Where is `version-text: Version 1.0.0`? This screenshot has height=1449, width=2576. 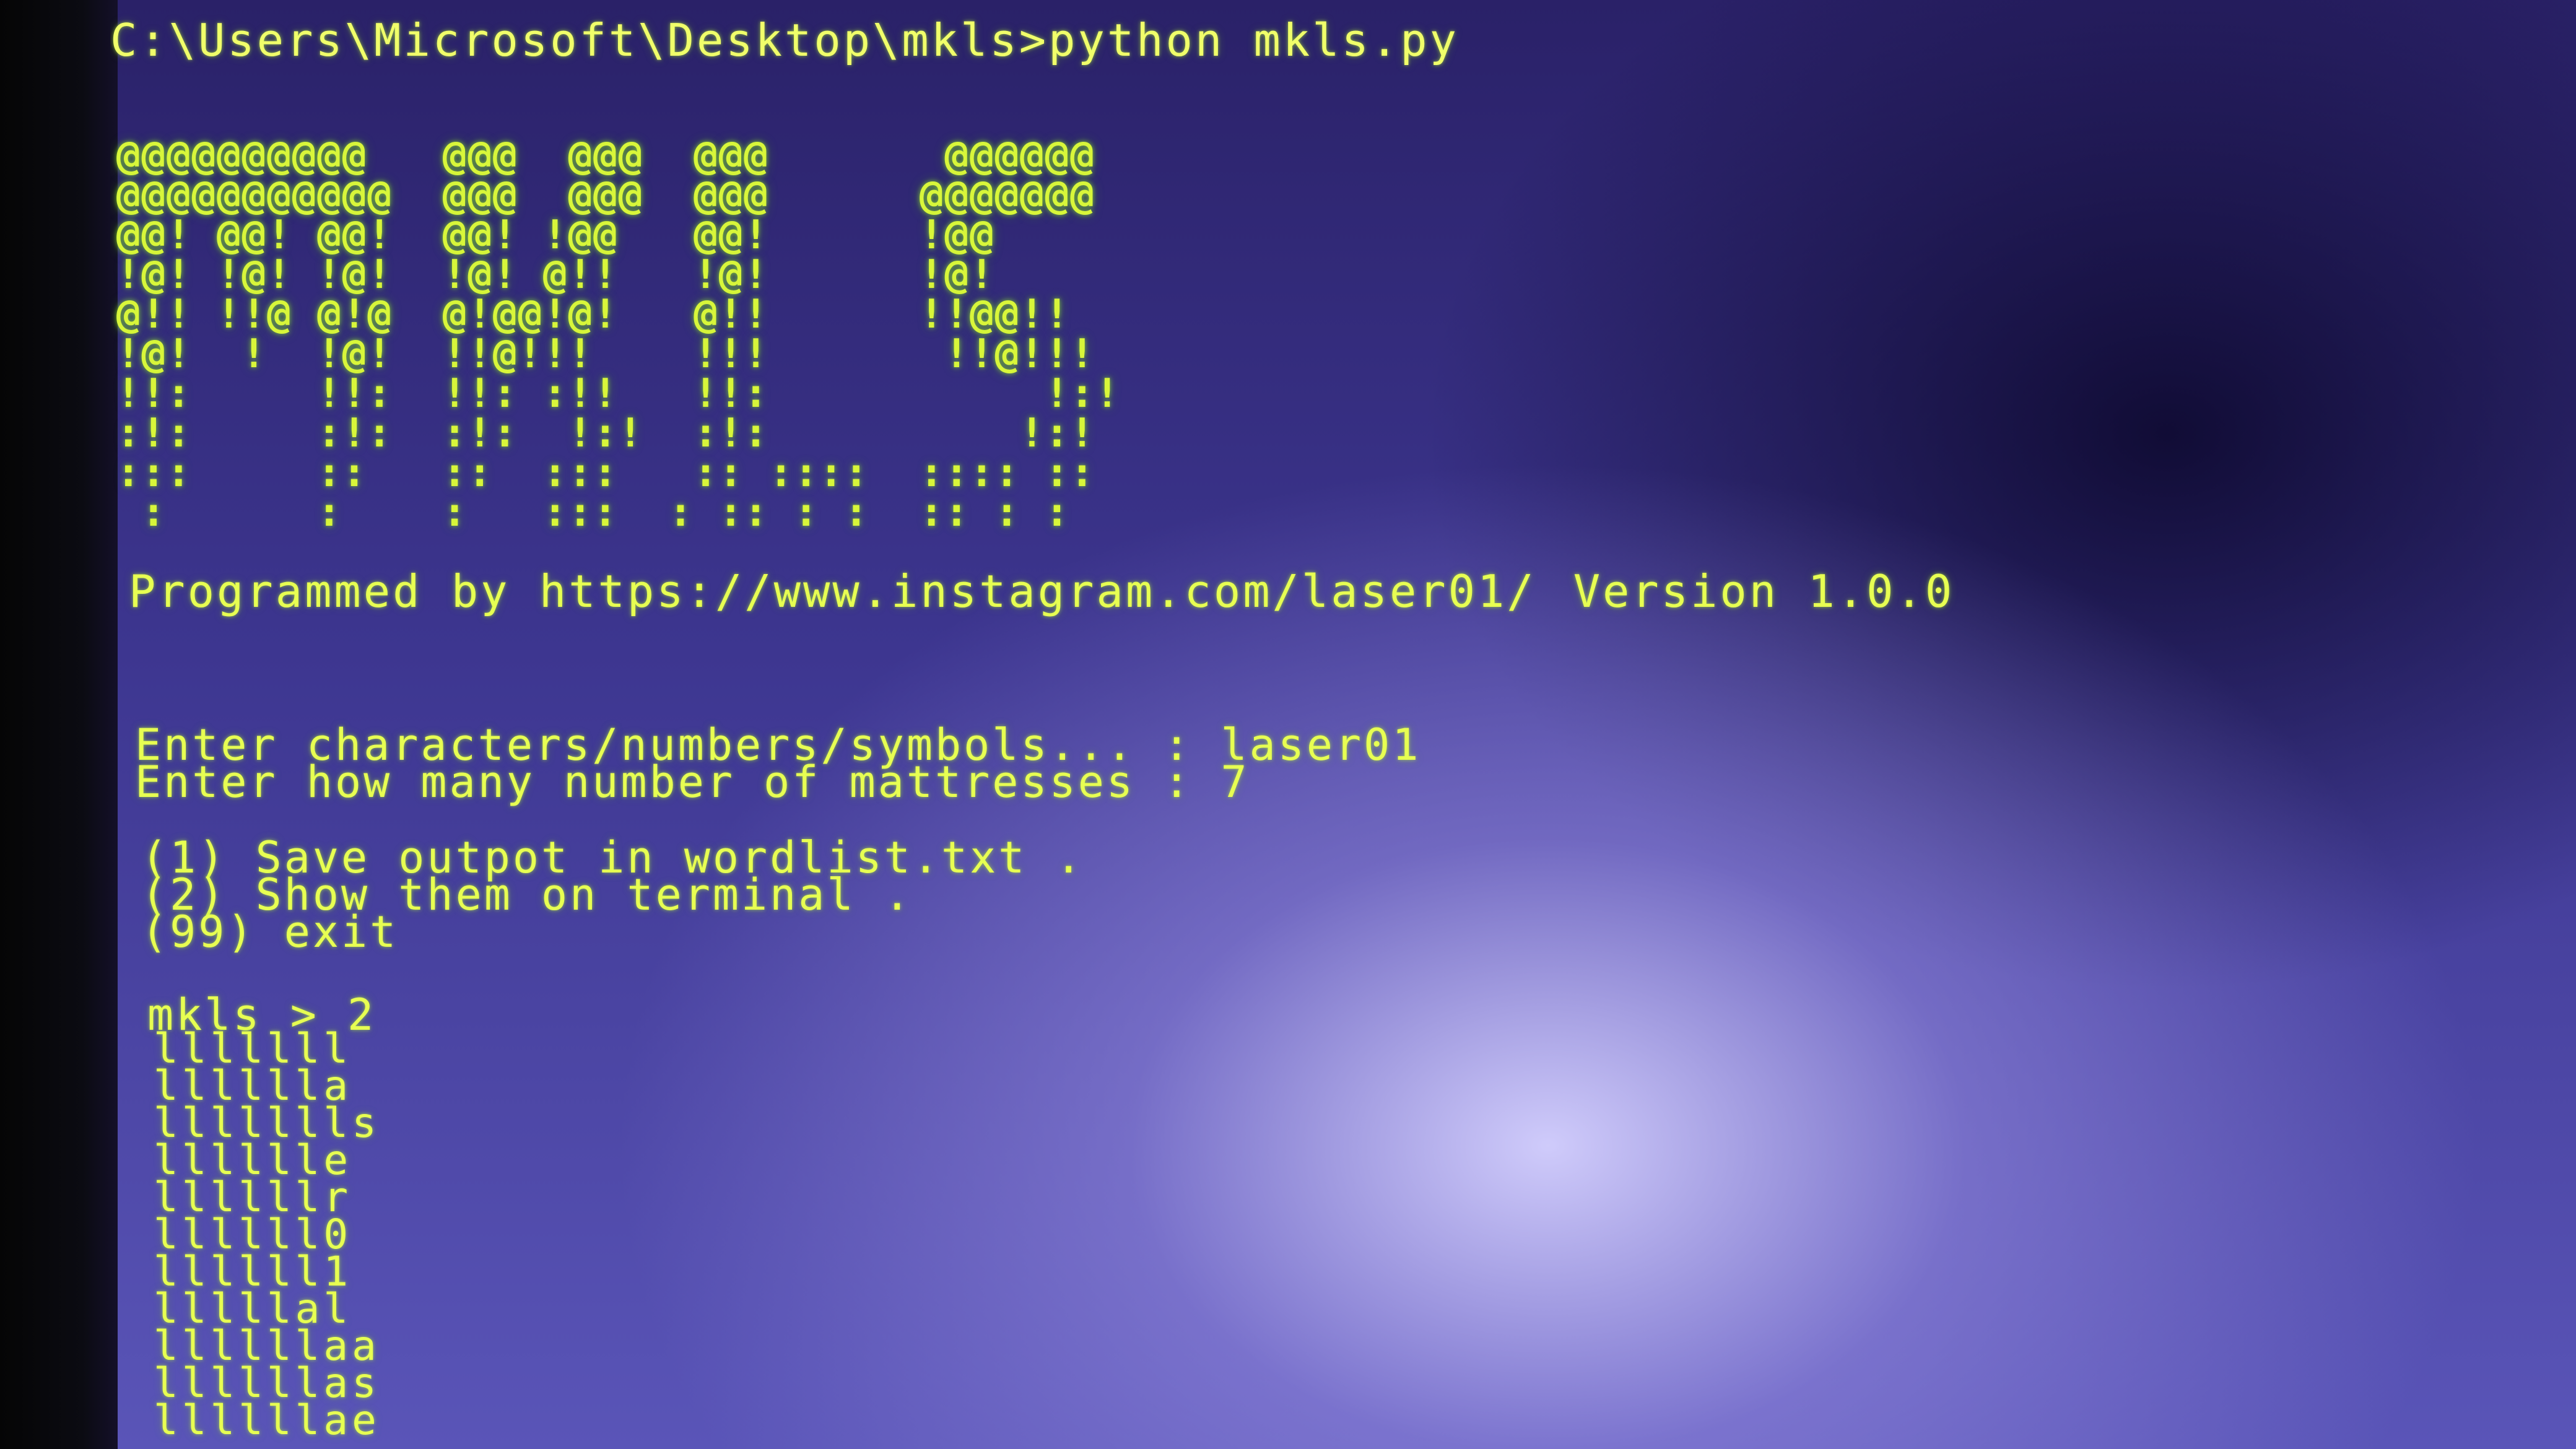
version-text: Version 1.0.0 is located at coordinates (1764, 591).